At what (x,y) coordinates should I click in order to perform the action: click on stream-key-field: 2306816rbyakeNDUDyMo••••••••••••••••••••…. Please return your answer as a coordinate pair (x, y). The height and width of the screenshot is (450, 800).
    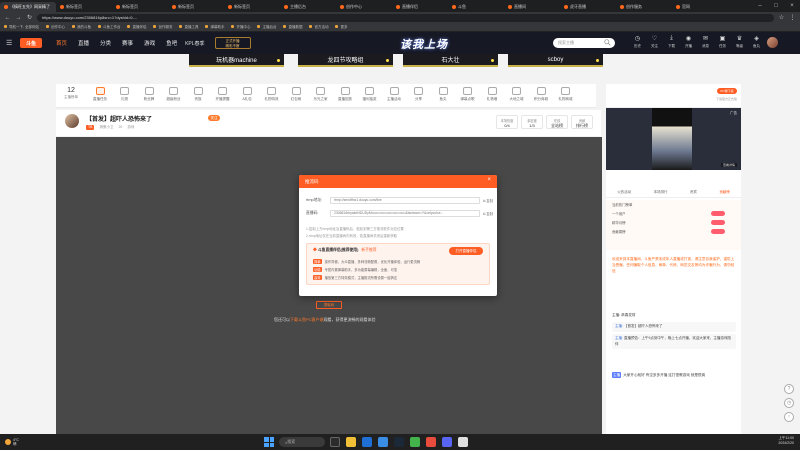
    Looking at the image, I should click on (405, 213).